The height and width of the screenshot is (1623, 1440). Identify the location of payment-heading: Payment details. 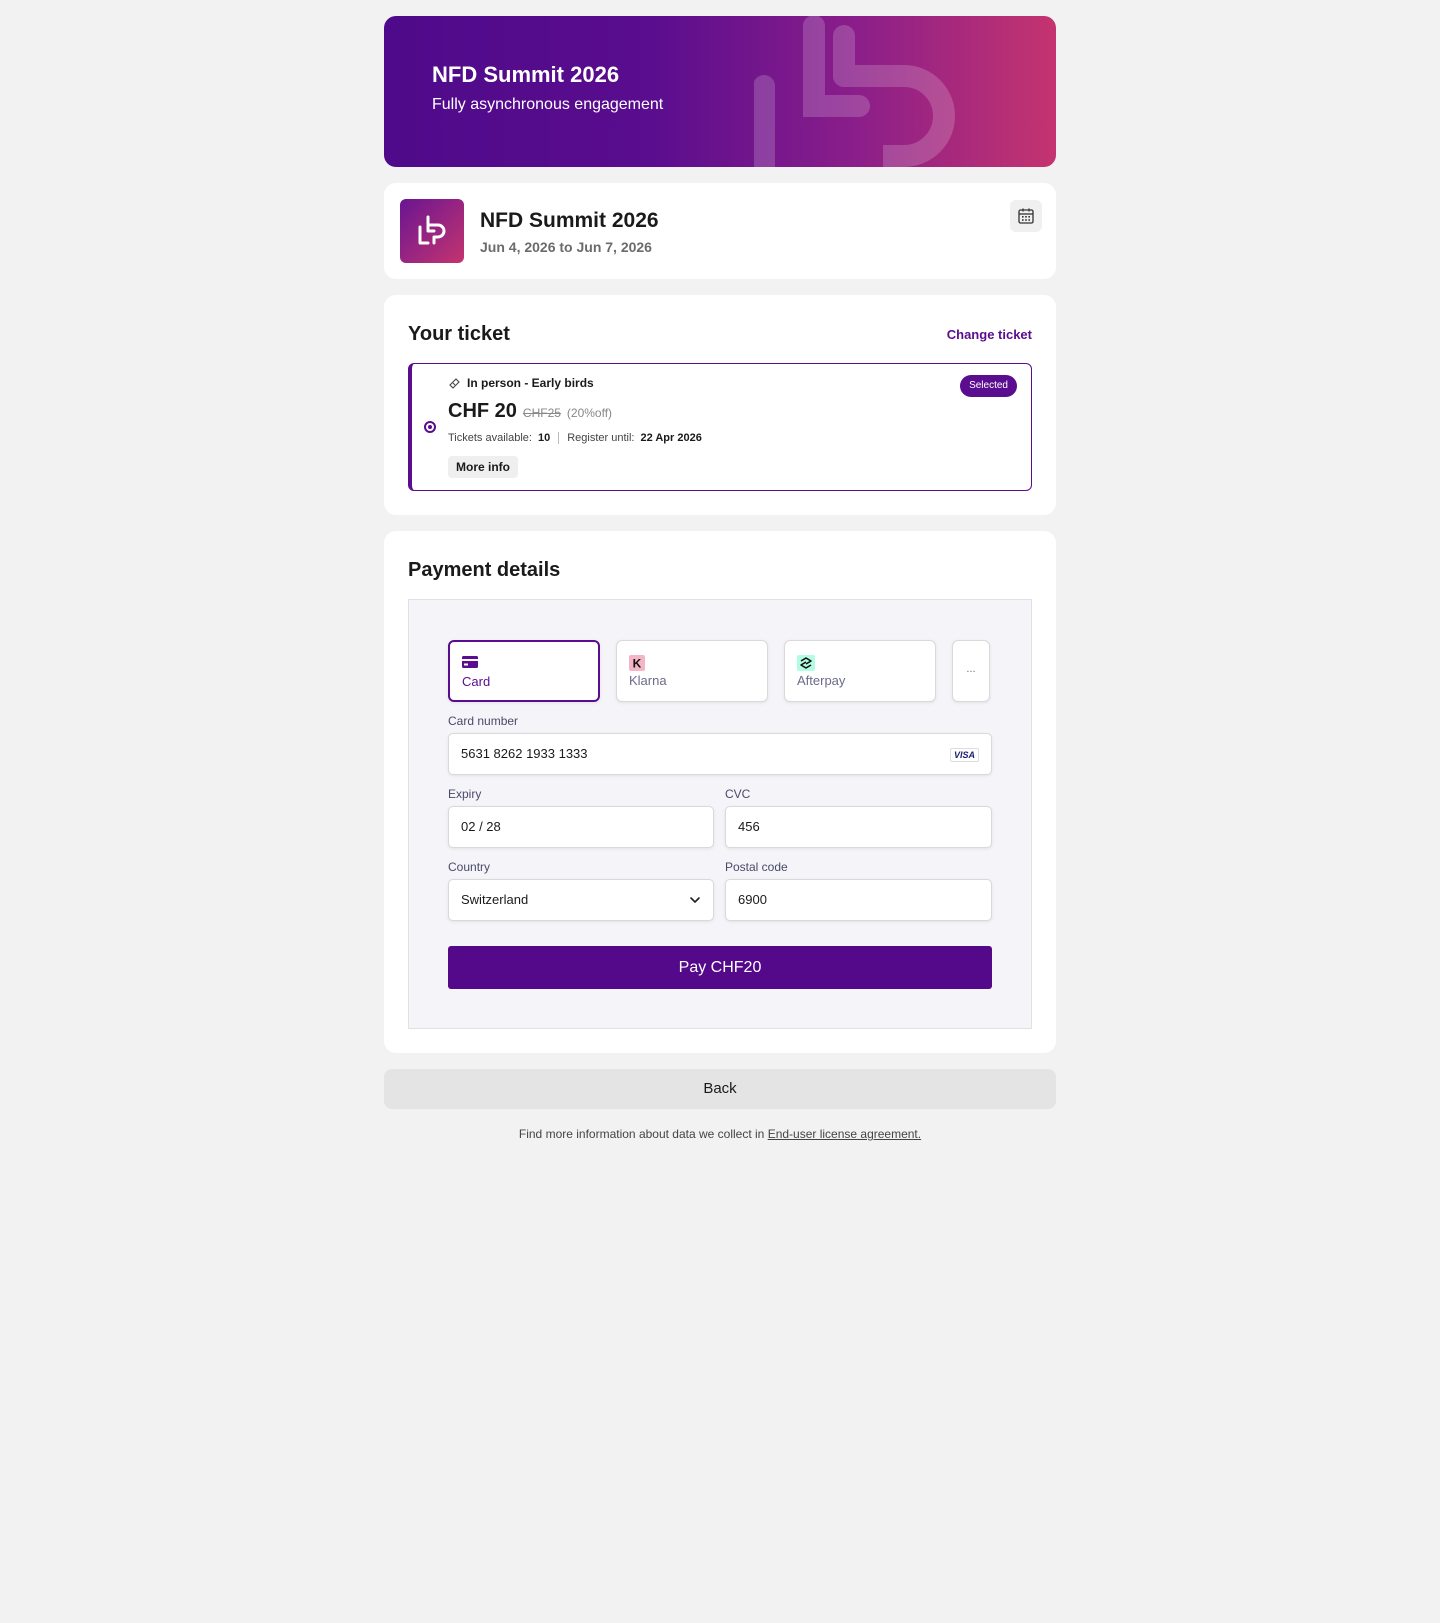
(484, 570).